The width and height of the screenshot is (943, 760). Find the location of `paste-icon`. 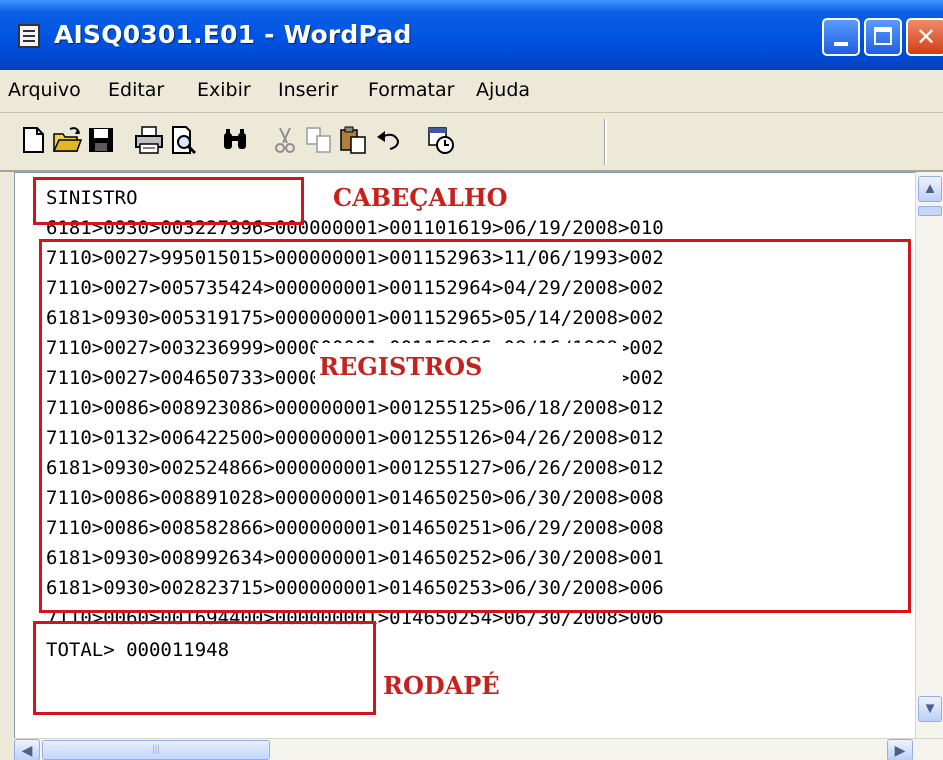

paste-icon is located at coordinates (353, 140).